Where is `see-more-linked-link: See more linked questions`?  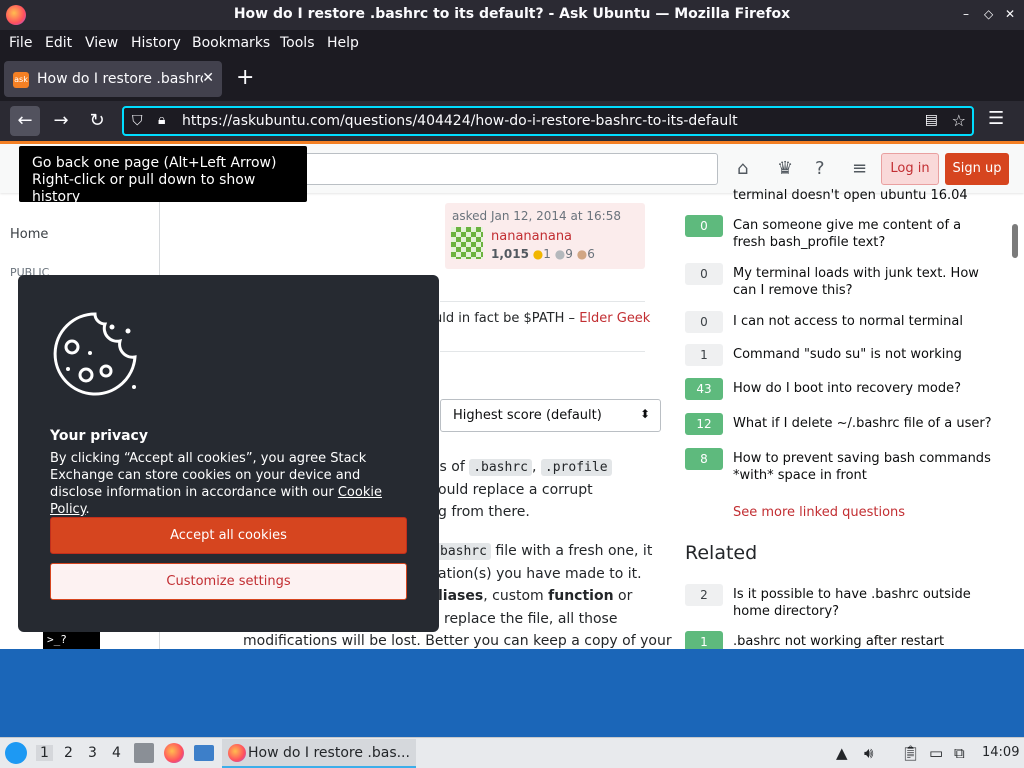
see-more-linked-link: See more linked questions is located at coordinates (819, 512).